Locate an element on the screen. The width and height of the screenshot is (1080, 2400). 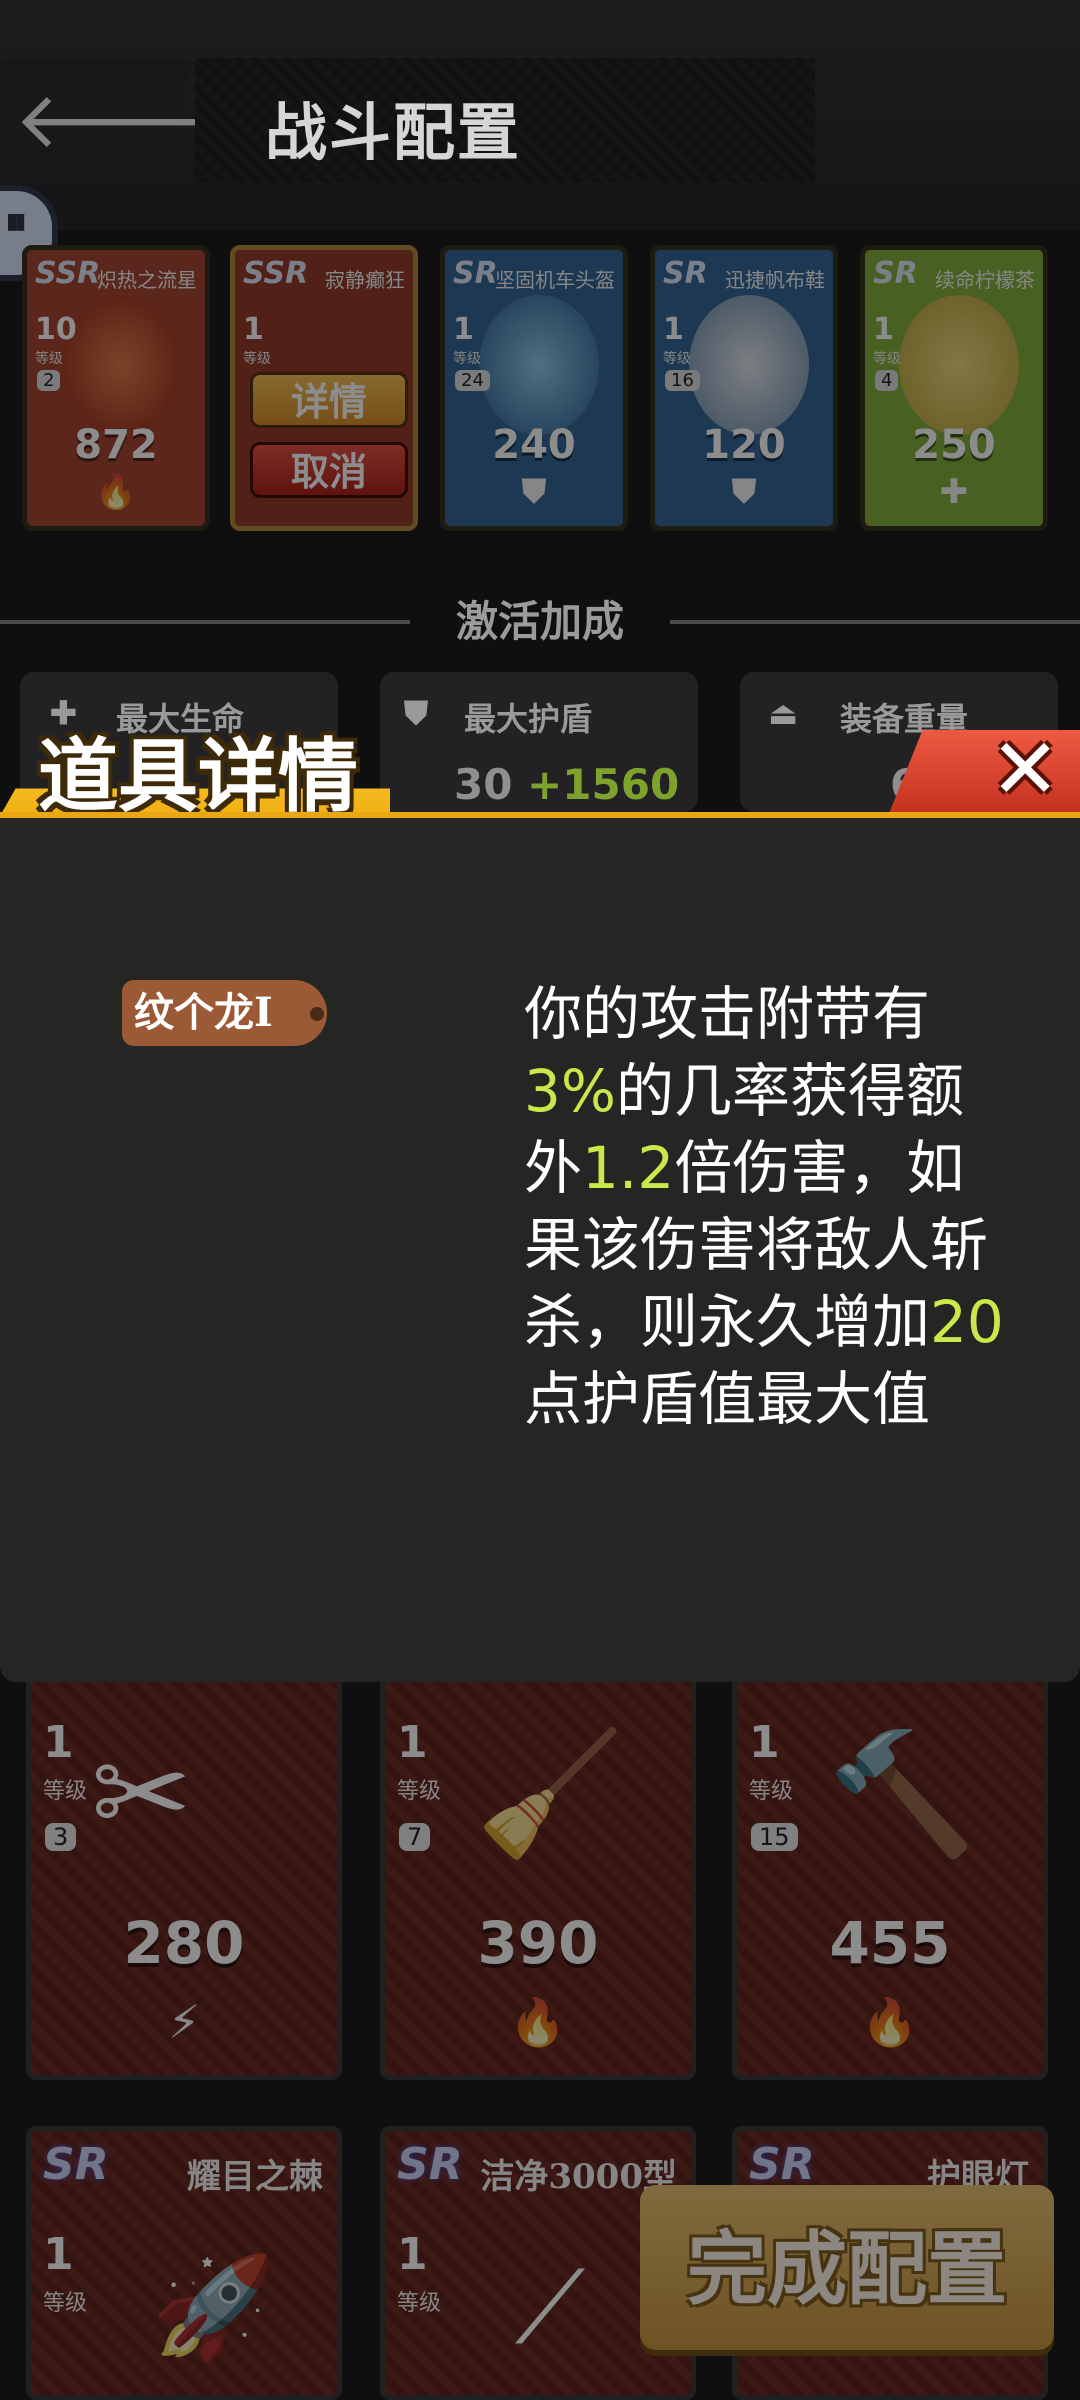
stat-value: 30 +1560 is located at coordinates (567, 784).